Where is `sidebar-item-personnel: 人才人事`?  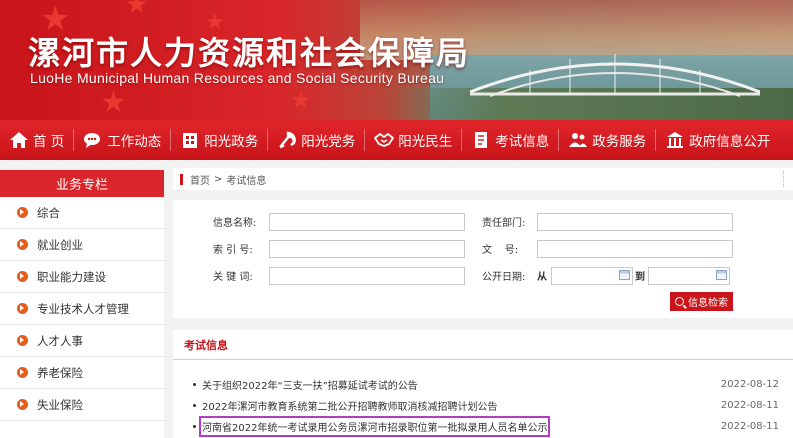
sidebar-item-personnel: 人才人事 is located at coordinates (82, 341).